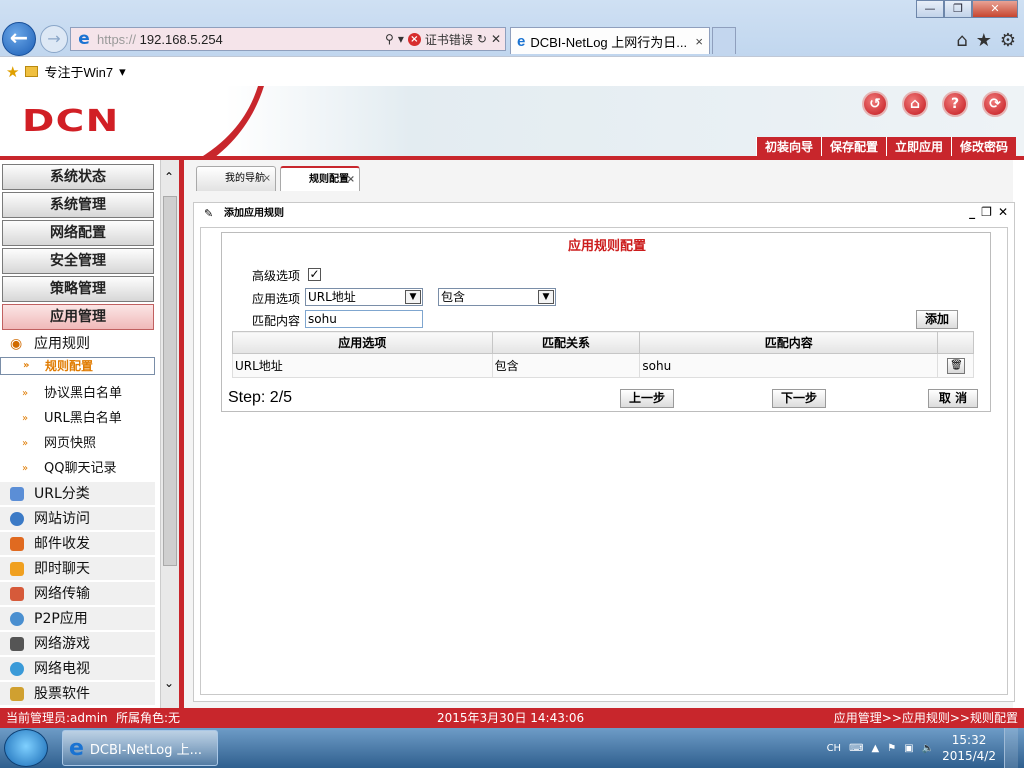  What do you see at coordinates (1011, 748) in the screenshot?
I see `show-desktop-button` at bounding box center [1011, 748].